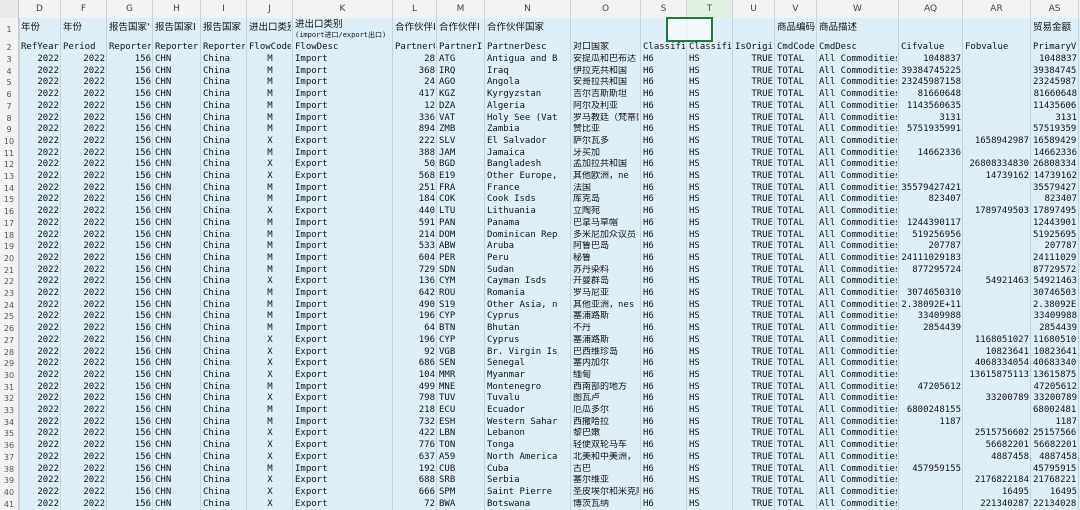  I want to click on cell-aq: 1143560635, so click(931, 107).